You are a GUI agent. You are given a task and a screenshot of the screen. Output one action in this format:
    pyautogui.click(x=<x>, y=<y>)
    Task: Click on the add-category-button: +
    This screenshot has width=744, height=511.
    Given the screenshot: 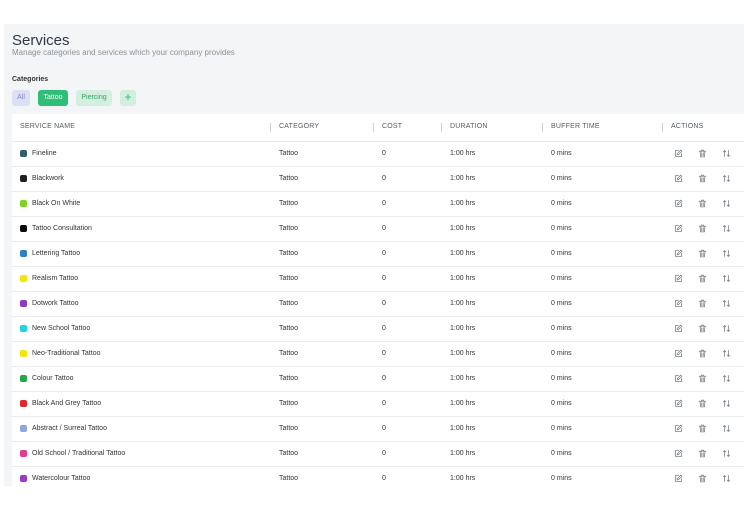 What is the action you would take?
    pyautogui.click(x=128, y=98)
    